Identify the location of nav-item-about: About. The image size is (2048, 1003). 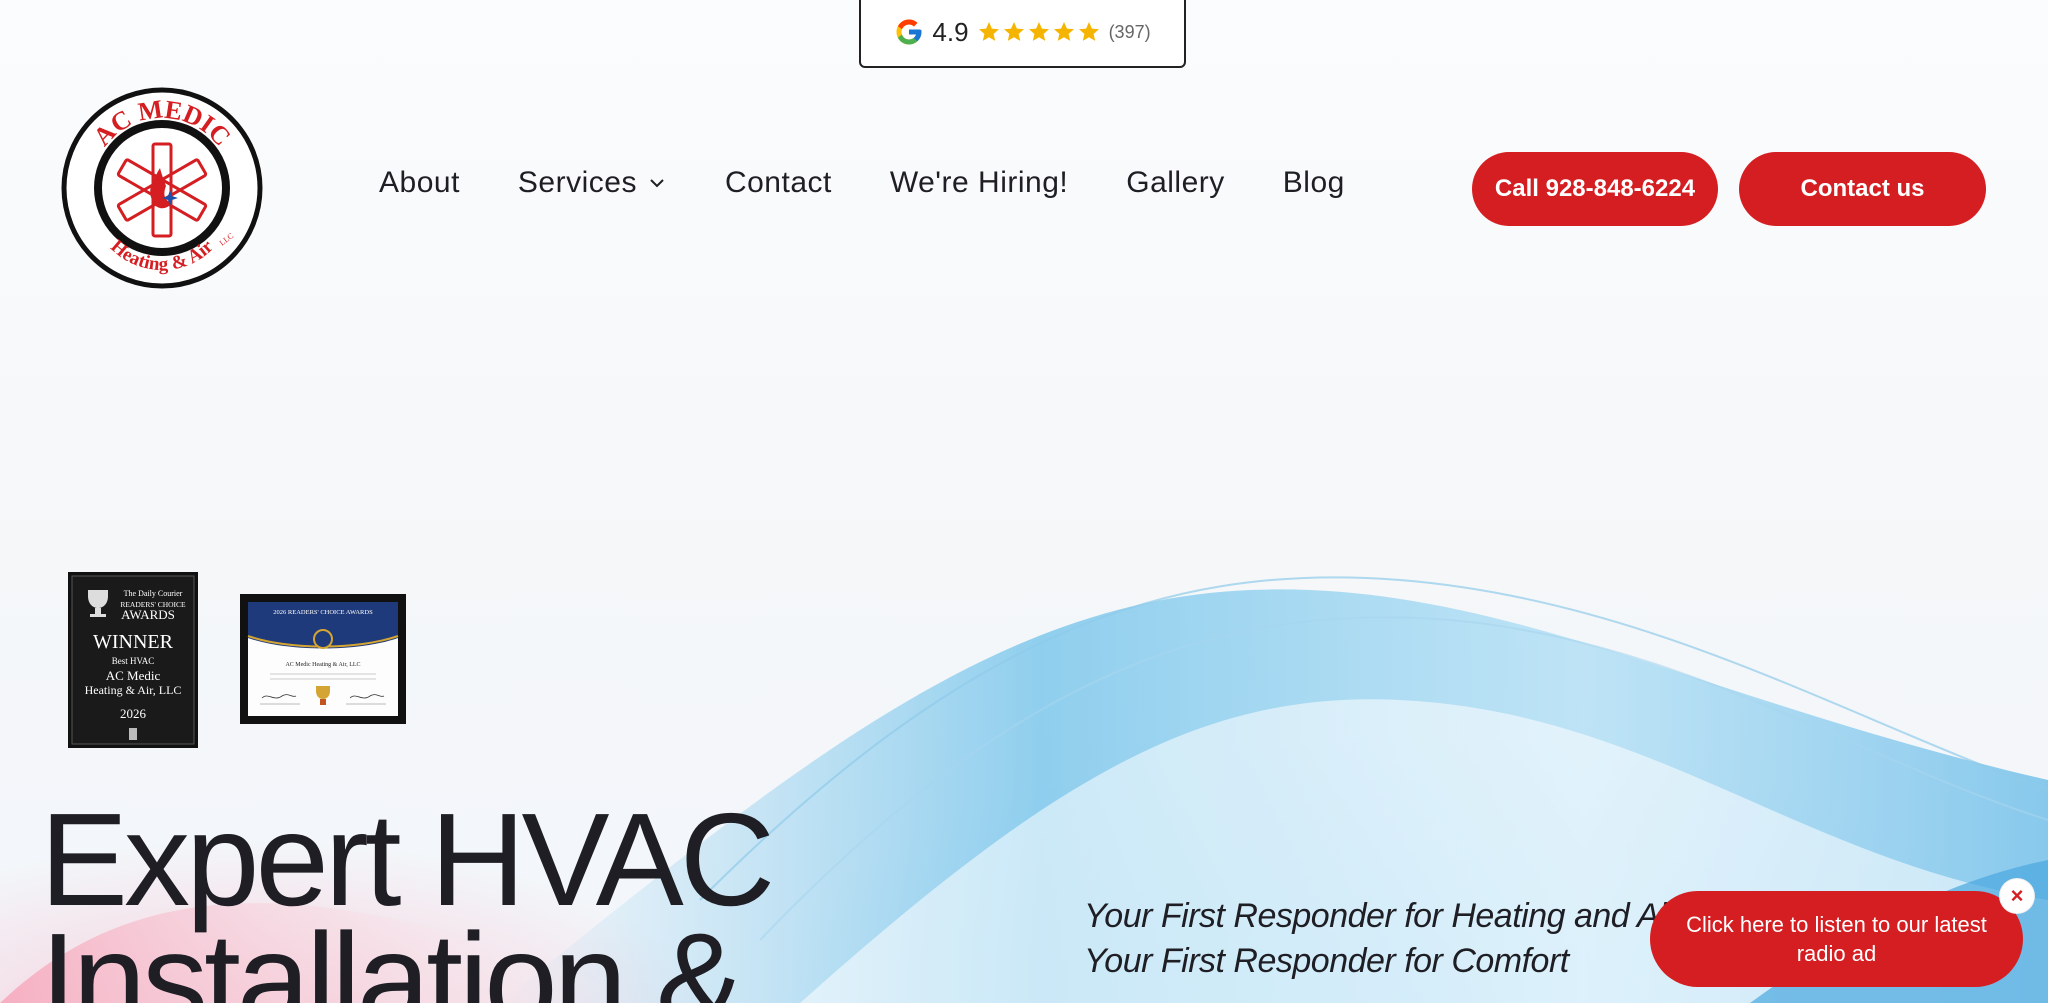
(419, 183).